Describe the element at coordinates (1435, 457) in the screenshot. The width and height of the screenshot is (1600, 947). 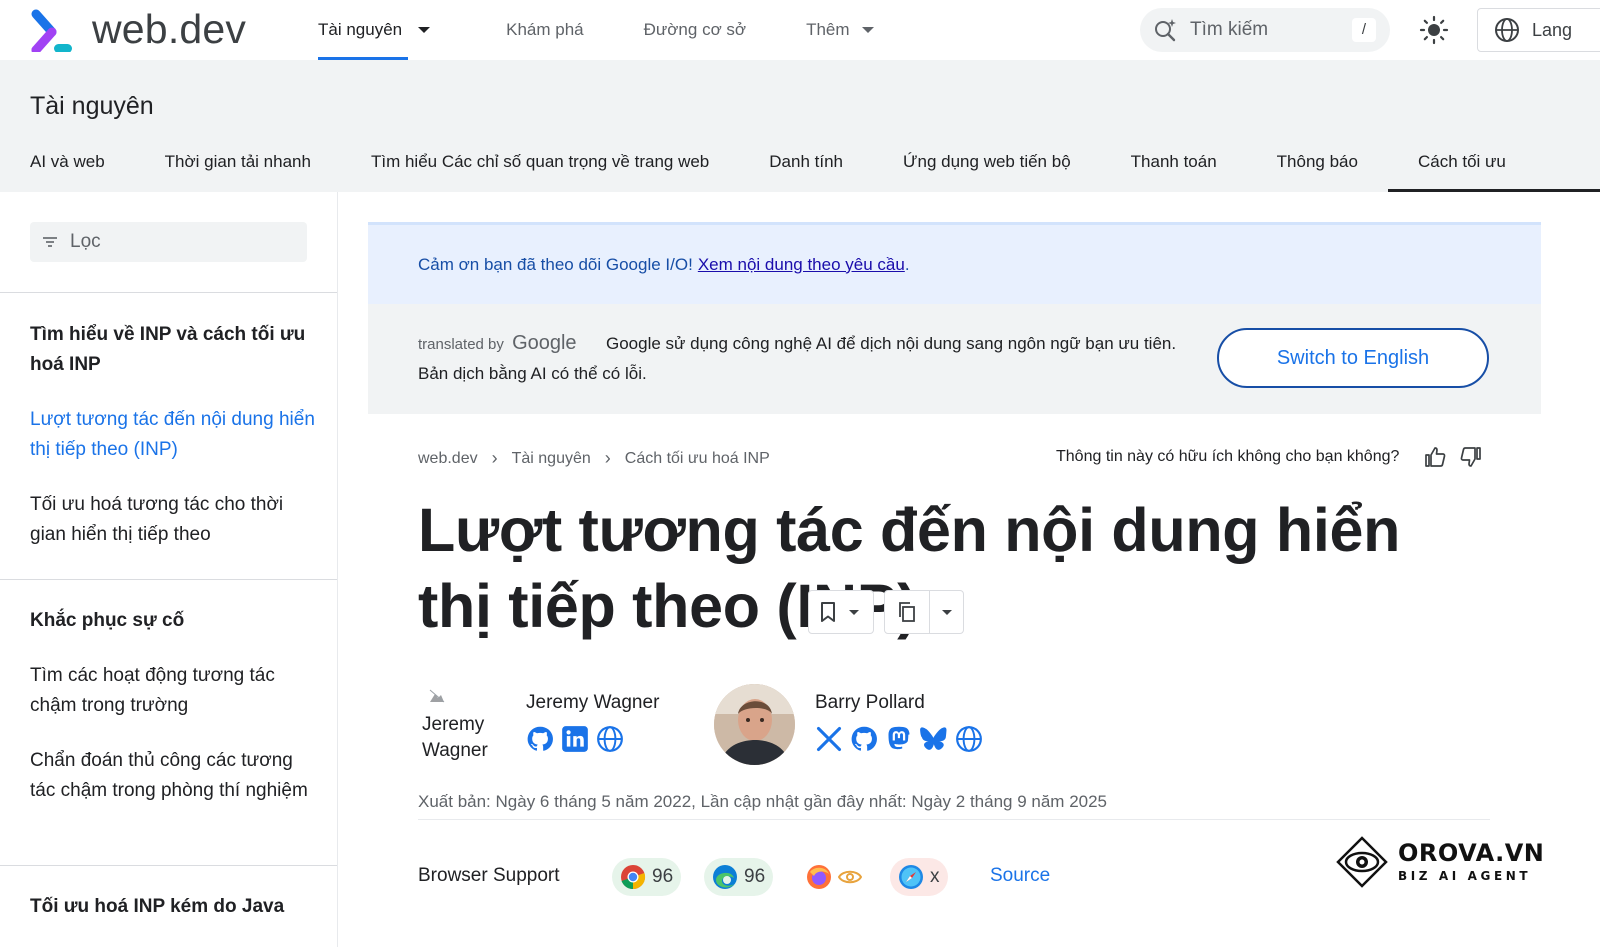
I see `thumbs-up-button` at that location.